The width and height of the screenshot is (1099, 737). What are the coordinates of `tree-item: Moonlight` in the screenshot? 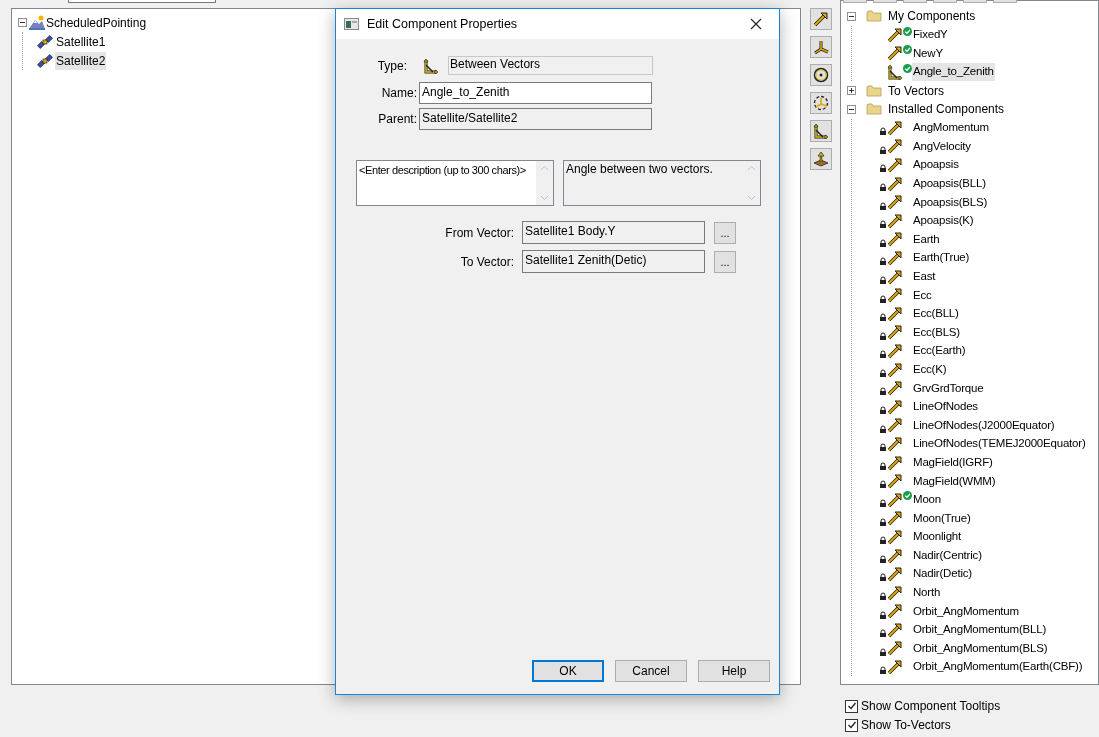 It's located at (937, 537).